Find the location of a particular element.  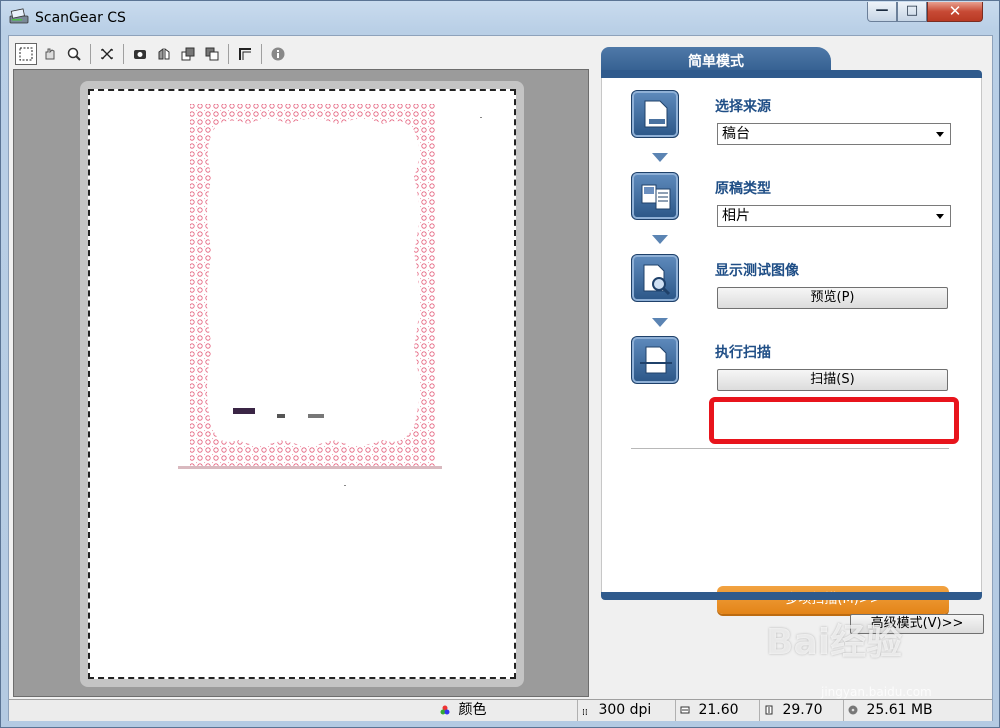

rotate-button is located at coordinates (50, 54).